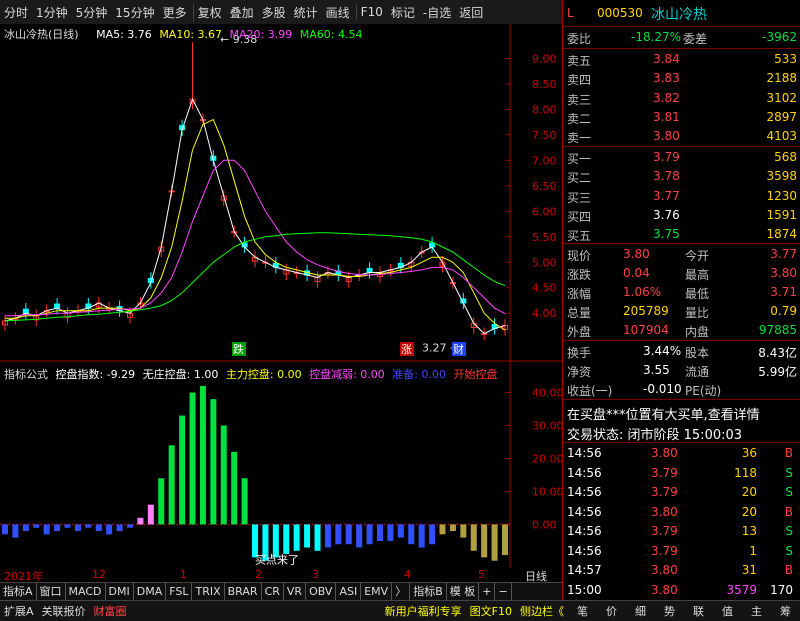 This screenshot has width=800, height=621. What do you see at coordinates (463, 592) in the screenshot?
I see `indicator-tab-15: 模 板` at bounding box center [463, 592].